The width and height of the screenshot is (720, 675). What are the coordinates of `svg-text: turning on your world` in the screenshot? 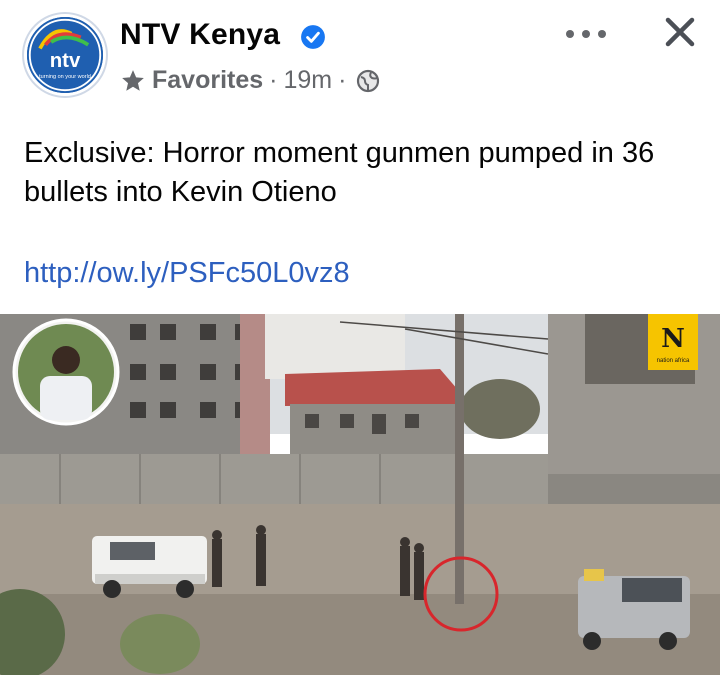 It's located at (65, 77).